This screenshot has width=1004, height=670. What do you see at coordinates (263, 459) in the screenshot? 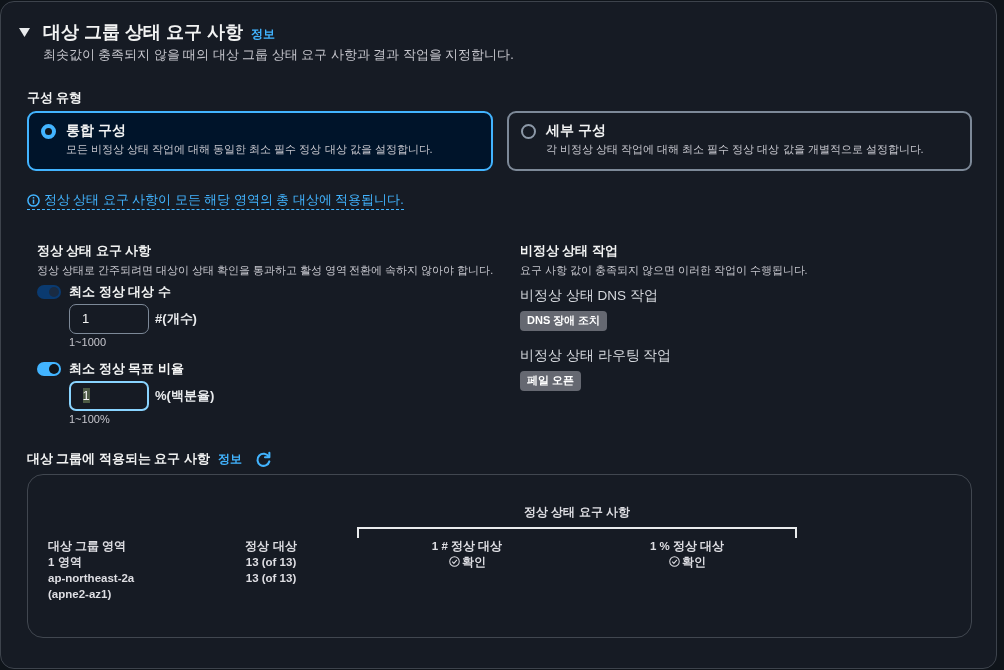
I see `refresh-icon` at bounding box center [263, 459].